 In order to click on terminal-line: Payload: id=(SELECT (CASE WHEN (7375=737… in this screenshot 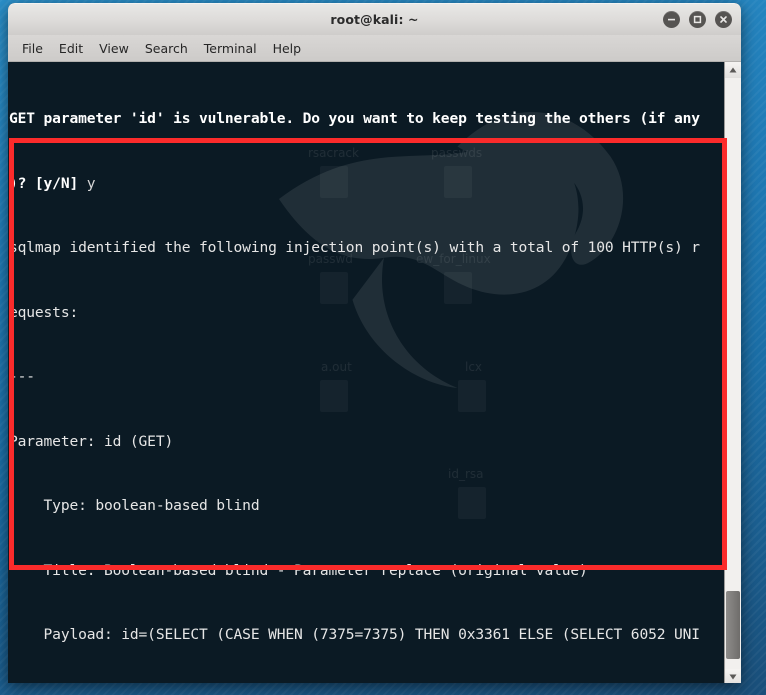, I will do `click(355, 634)`.